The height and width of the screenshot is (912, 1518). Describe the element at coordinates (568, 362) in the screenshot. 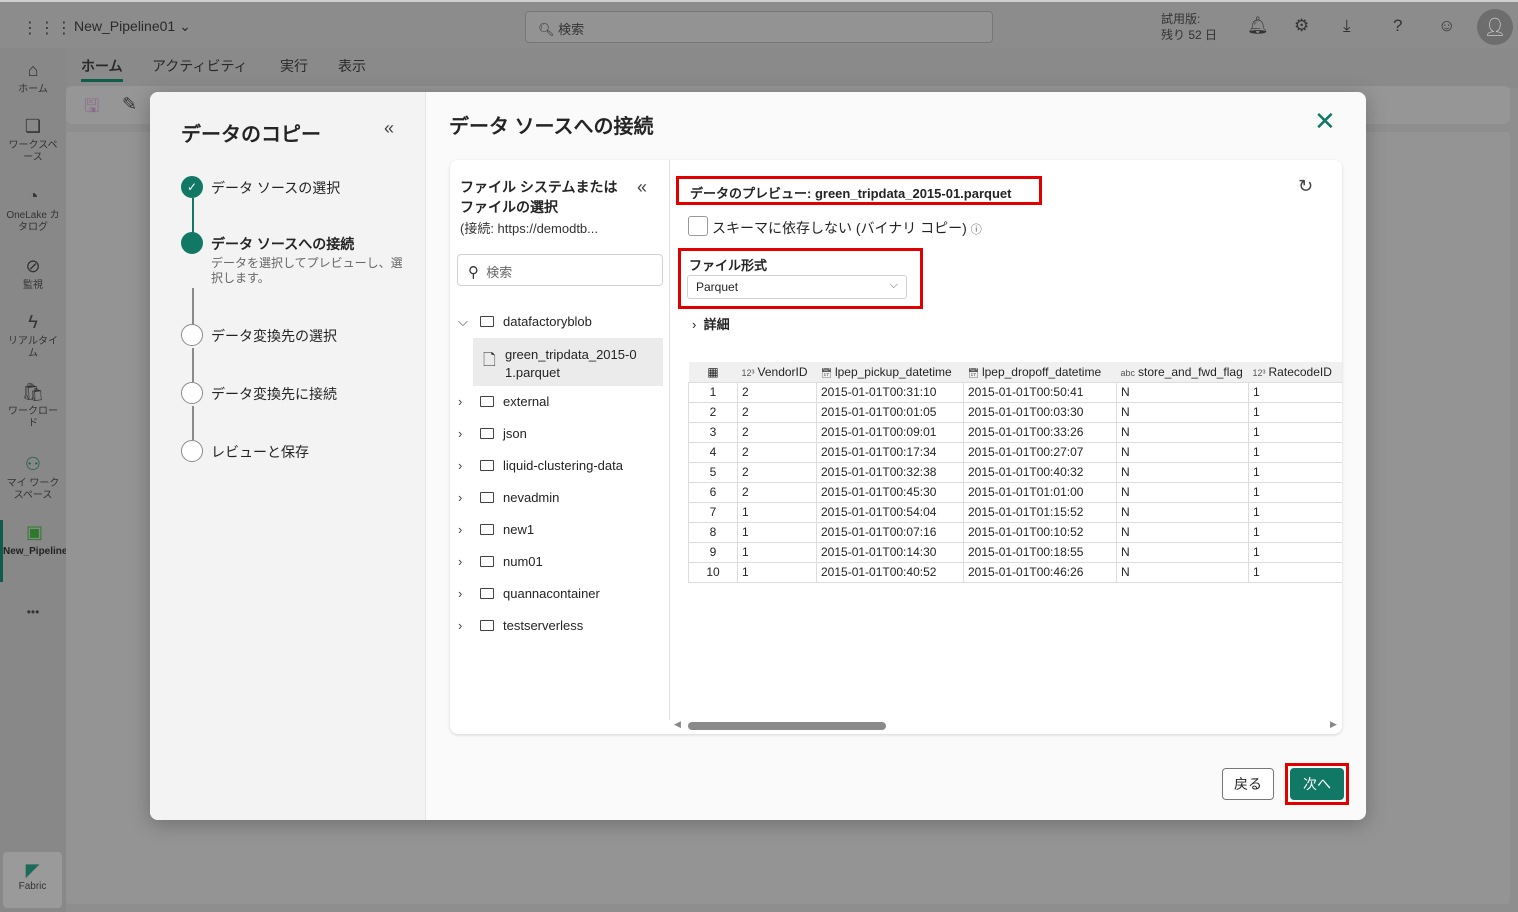

I see `tree-file-selected: 🗋 green_tripdata_2015-01.parquet` at that location.